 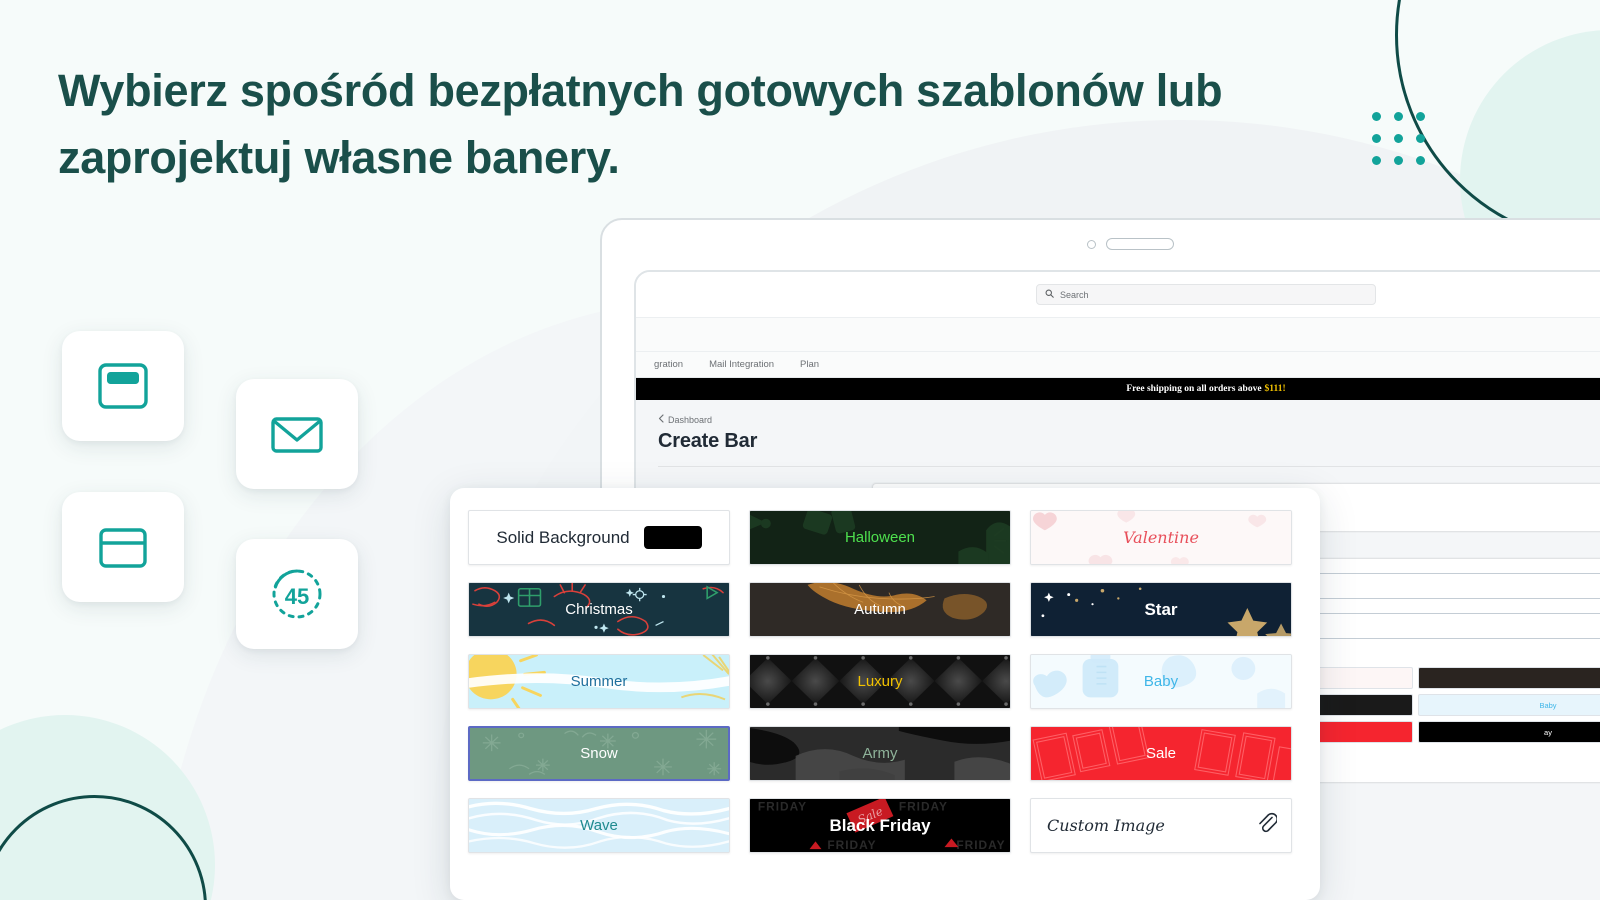 I want to click on chevron-left-icon, so click(x=661, y=419).